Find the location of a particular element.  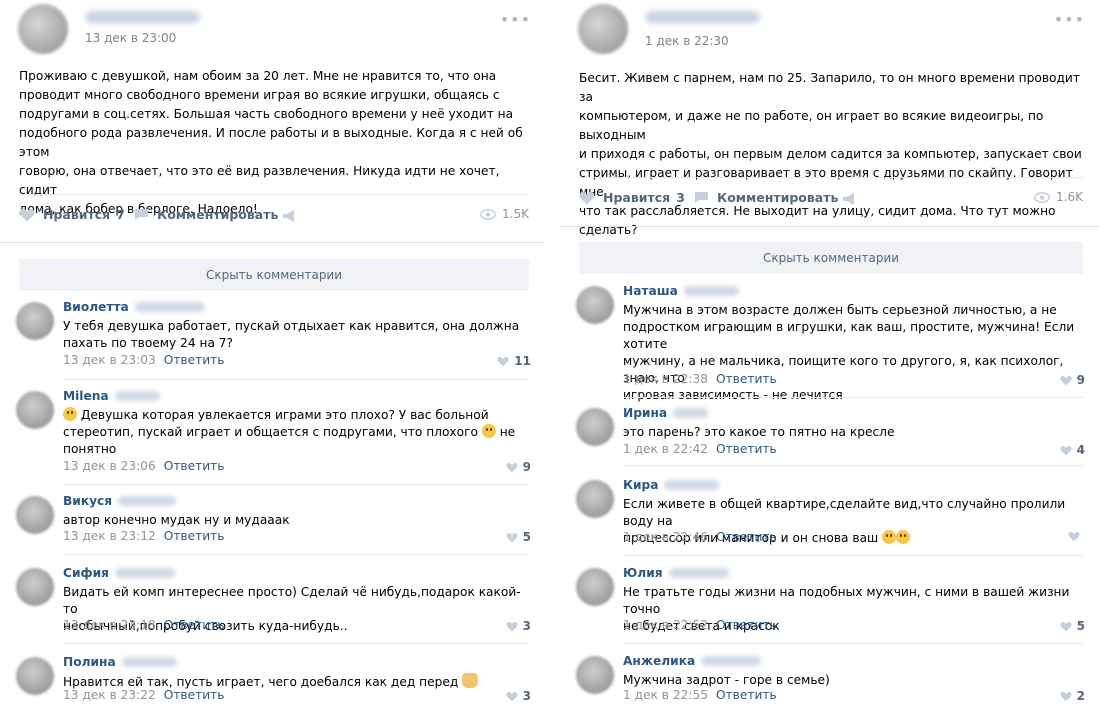

comment-date: 13 дек в 23:12 is located at coordinates (109, 536).